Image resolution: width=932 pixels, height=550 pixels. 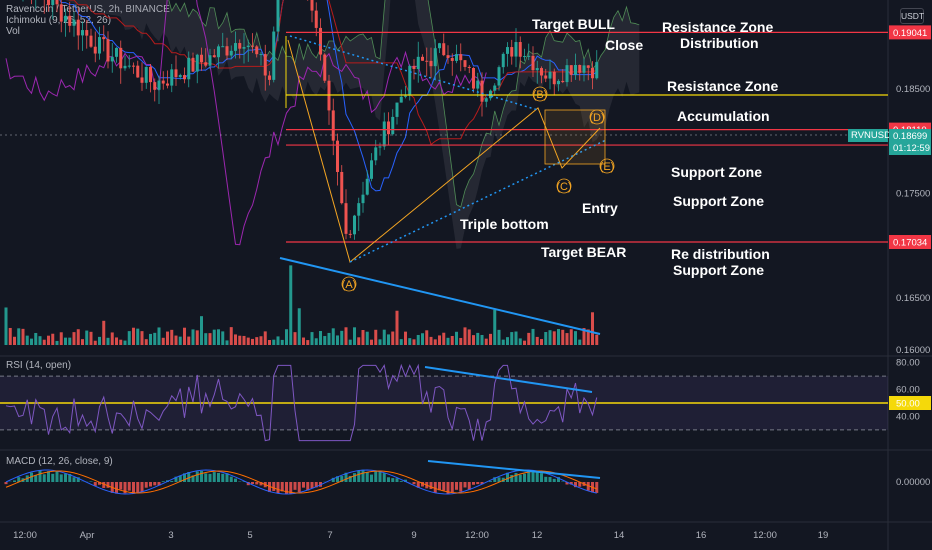 What do you see at coordinates (723, 116) in the screenshot?
I see `annotation-text: Accumulation` at bounding box center [723, 116].